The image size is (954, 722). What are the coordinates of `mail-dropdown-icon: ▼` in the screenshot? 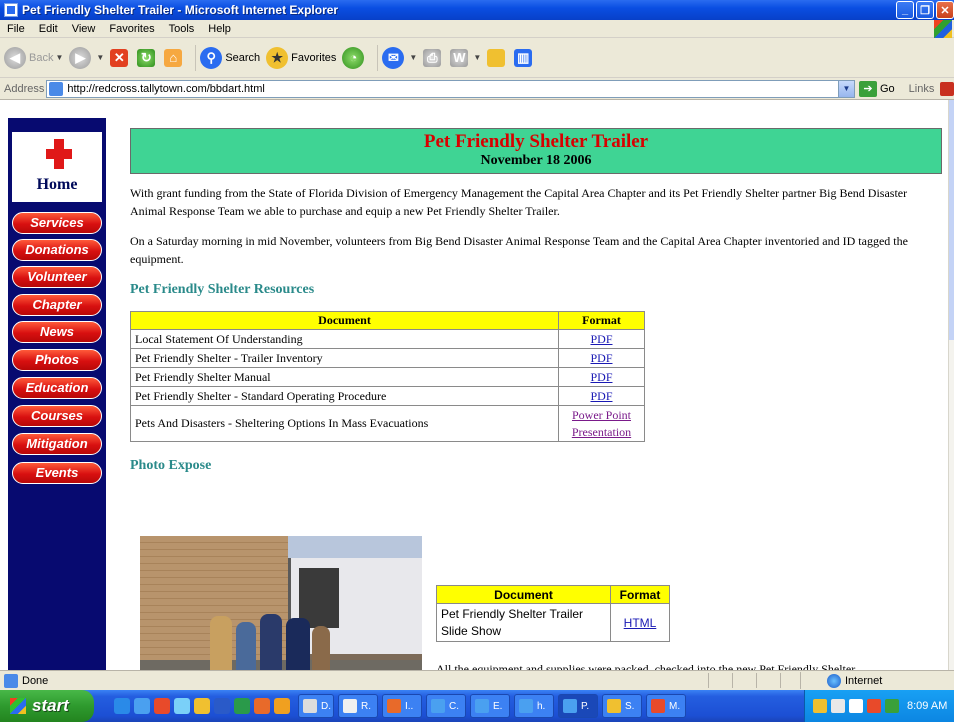 It's located at (413, 57).